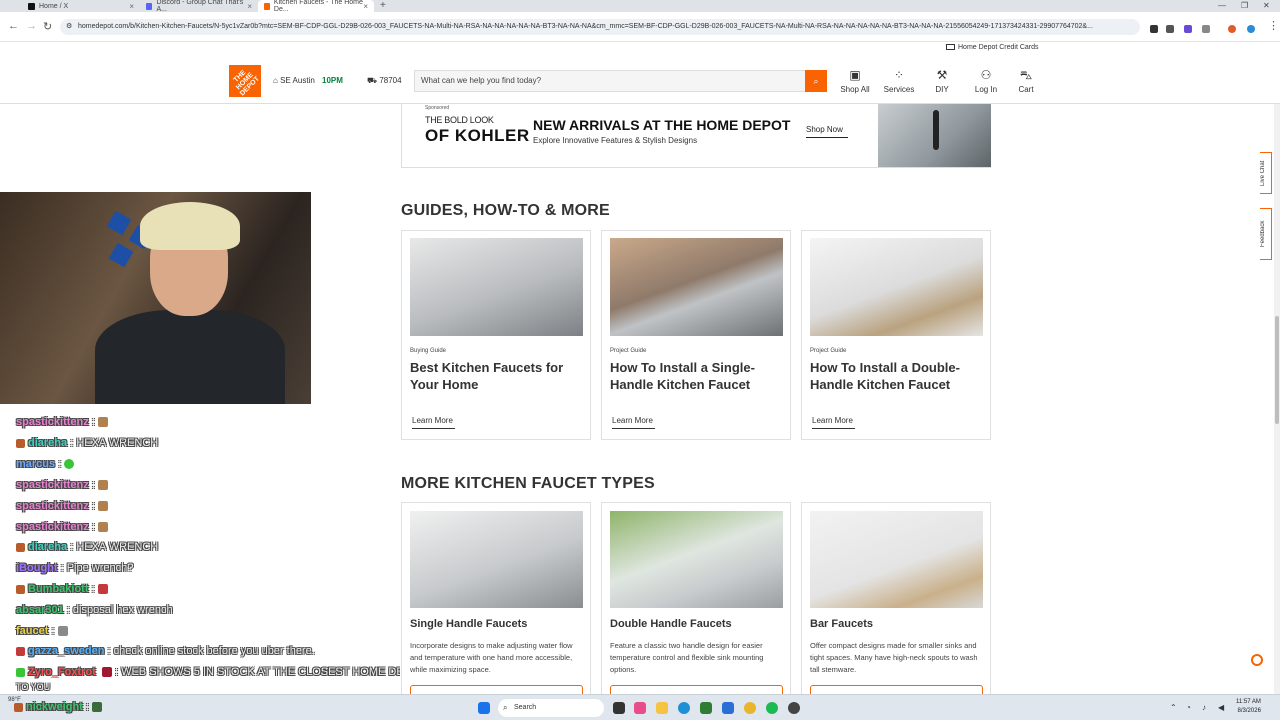 The image size is (1280, 720). I want to click on store-icon: ⌂, so click(275, 80).